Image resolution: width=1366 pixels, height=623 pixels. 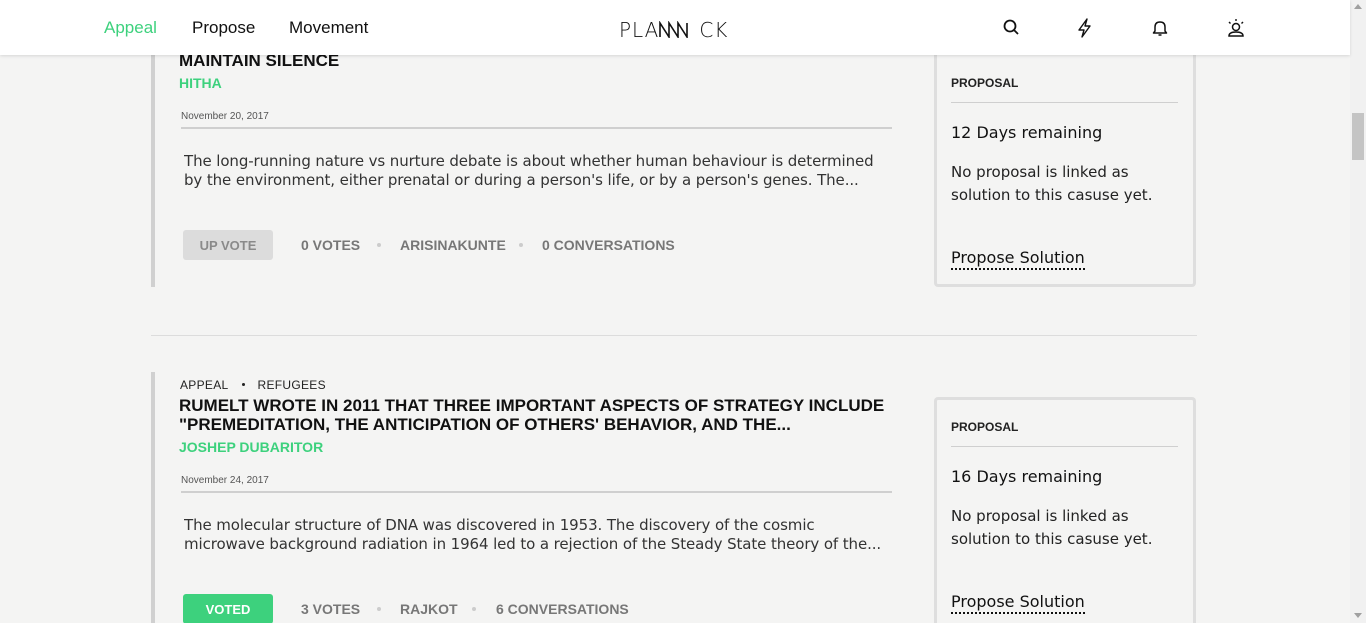 What do you see at coordinates (331, 609) in the screenshot?
I see `vote-count: 3 VOTES` at bounding box center [331, 609].